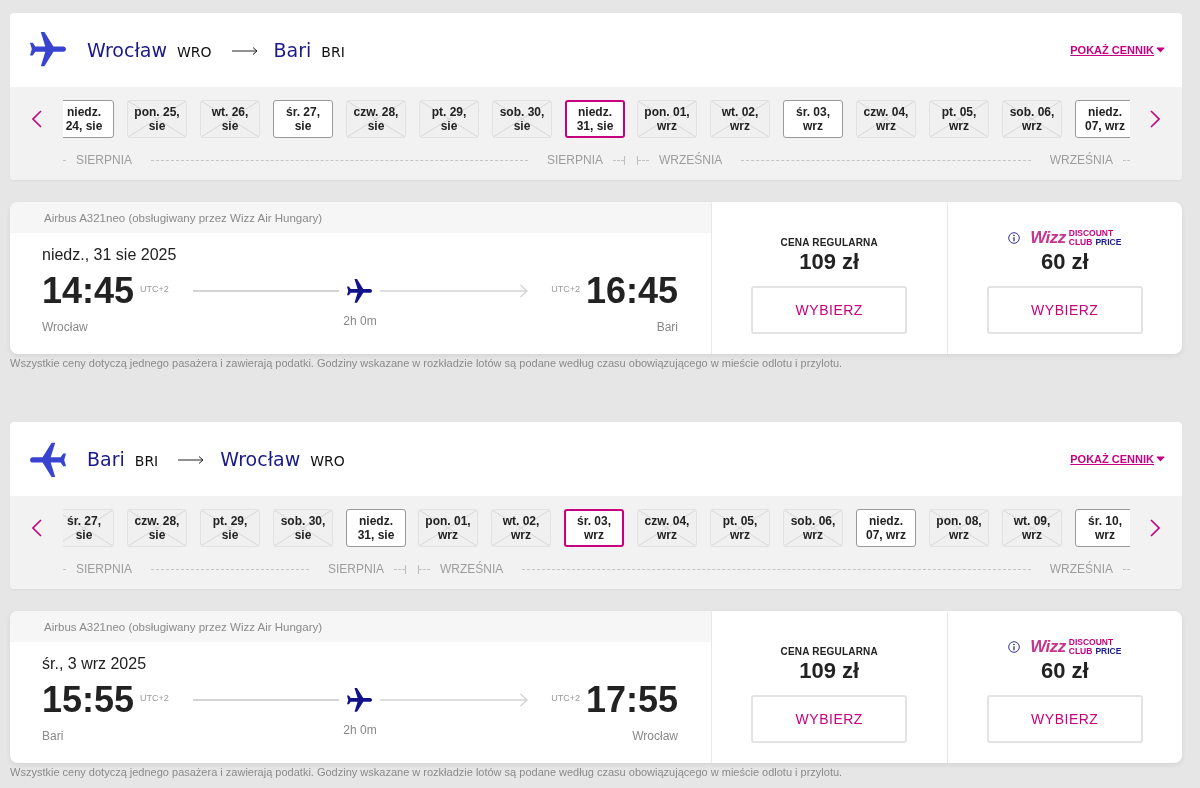  What do you see at coordinates (1102, 528) in the screenshot?
I see `date-button: śr. 10, wrz` at bounding box center [1102, 528].